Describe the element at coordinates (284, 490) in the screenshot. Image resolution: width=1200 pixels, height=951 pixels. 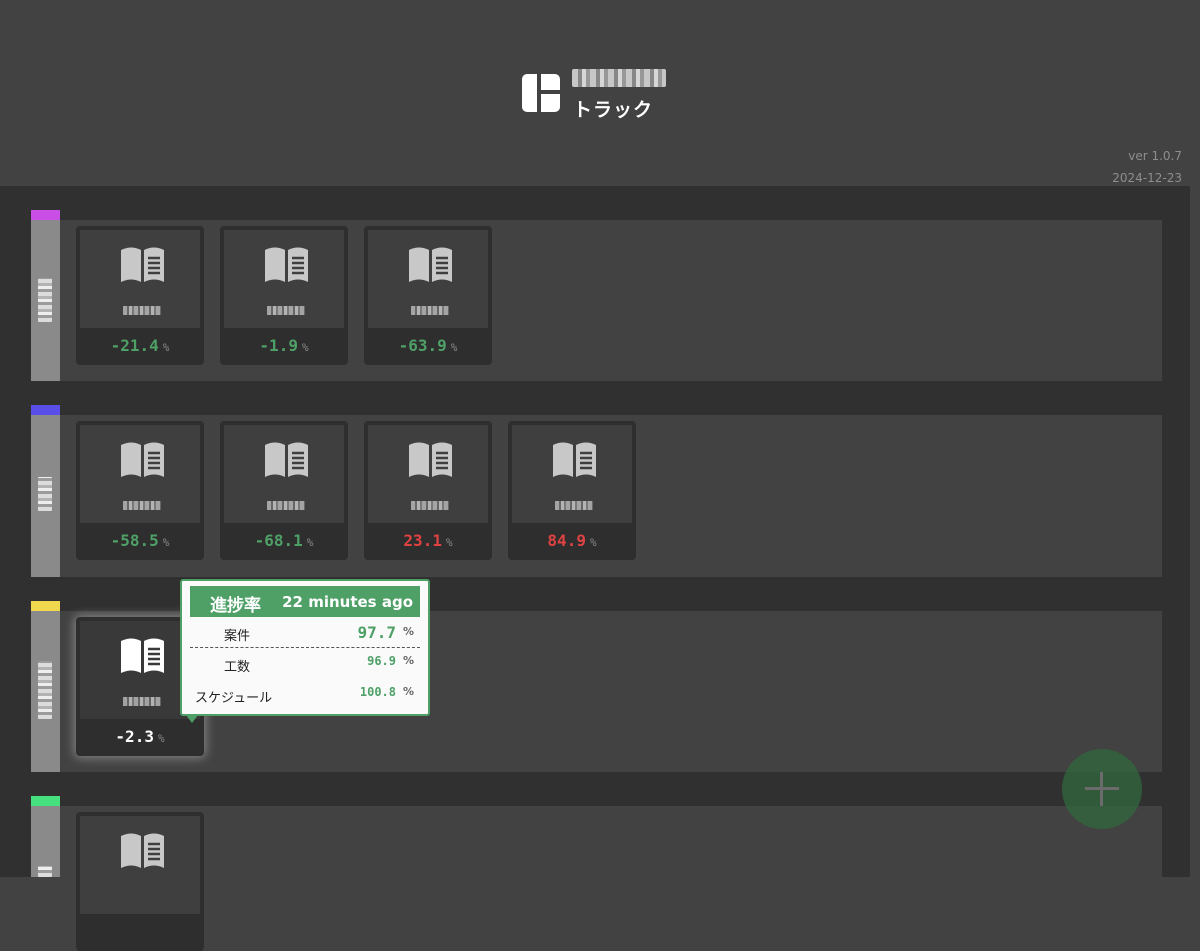
I see `project-card: -68.1%` at that location.